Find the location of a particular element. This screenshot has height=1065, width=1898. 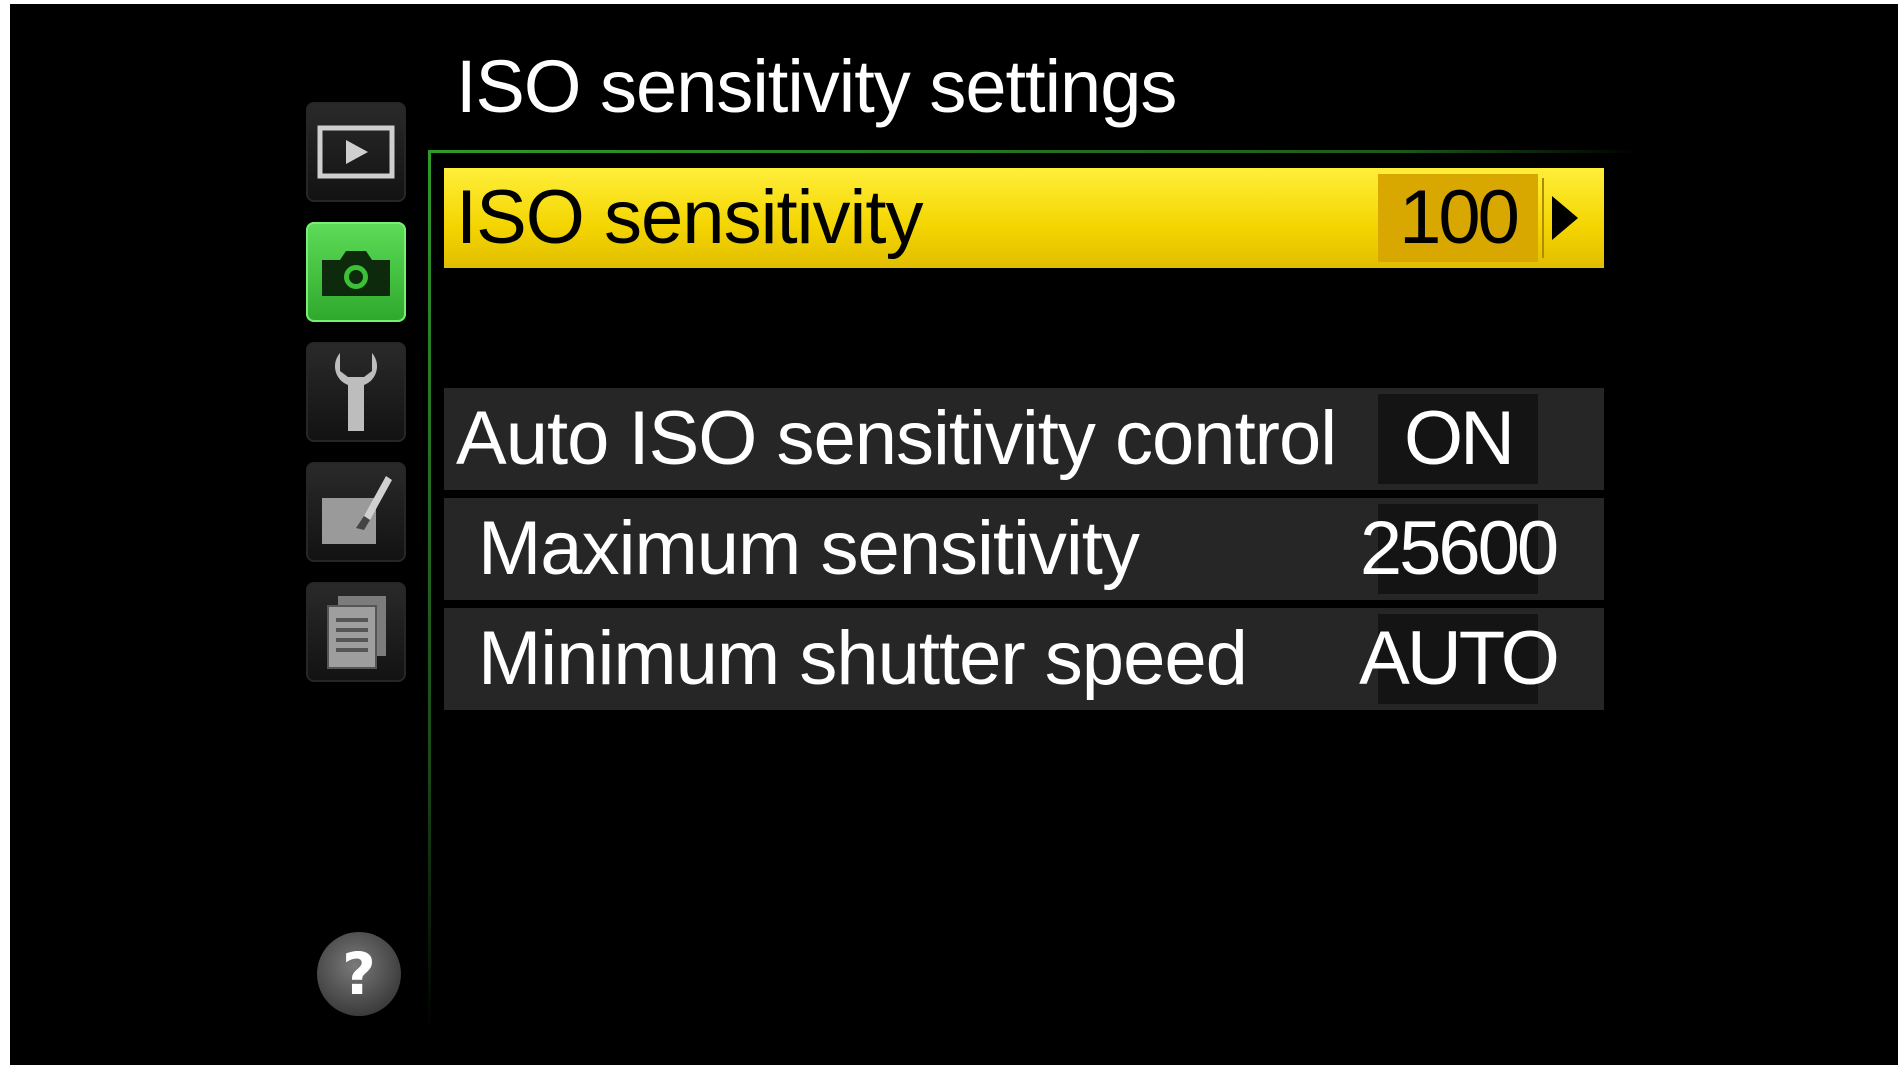

tab-setup is located at coordinates (356, 392).